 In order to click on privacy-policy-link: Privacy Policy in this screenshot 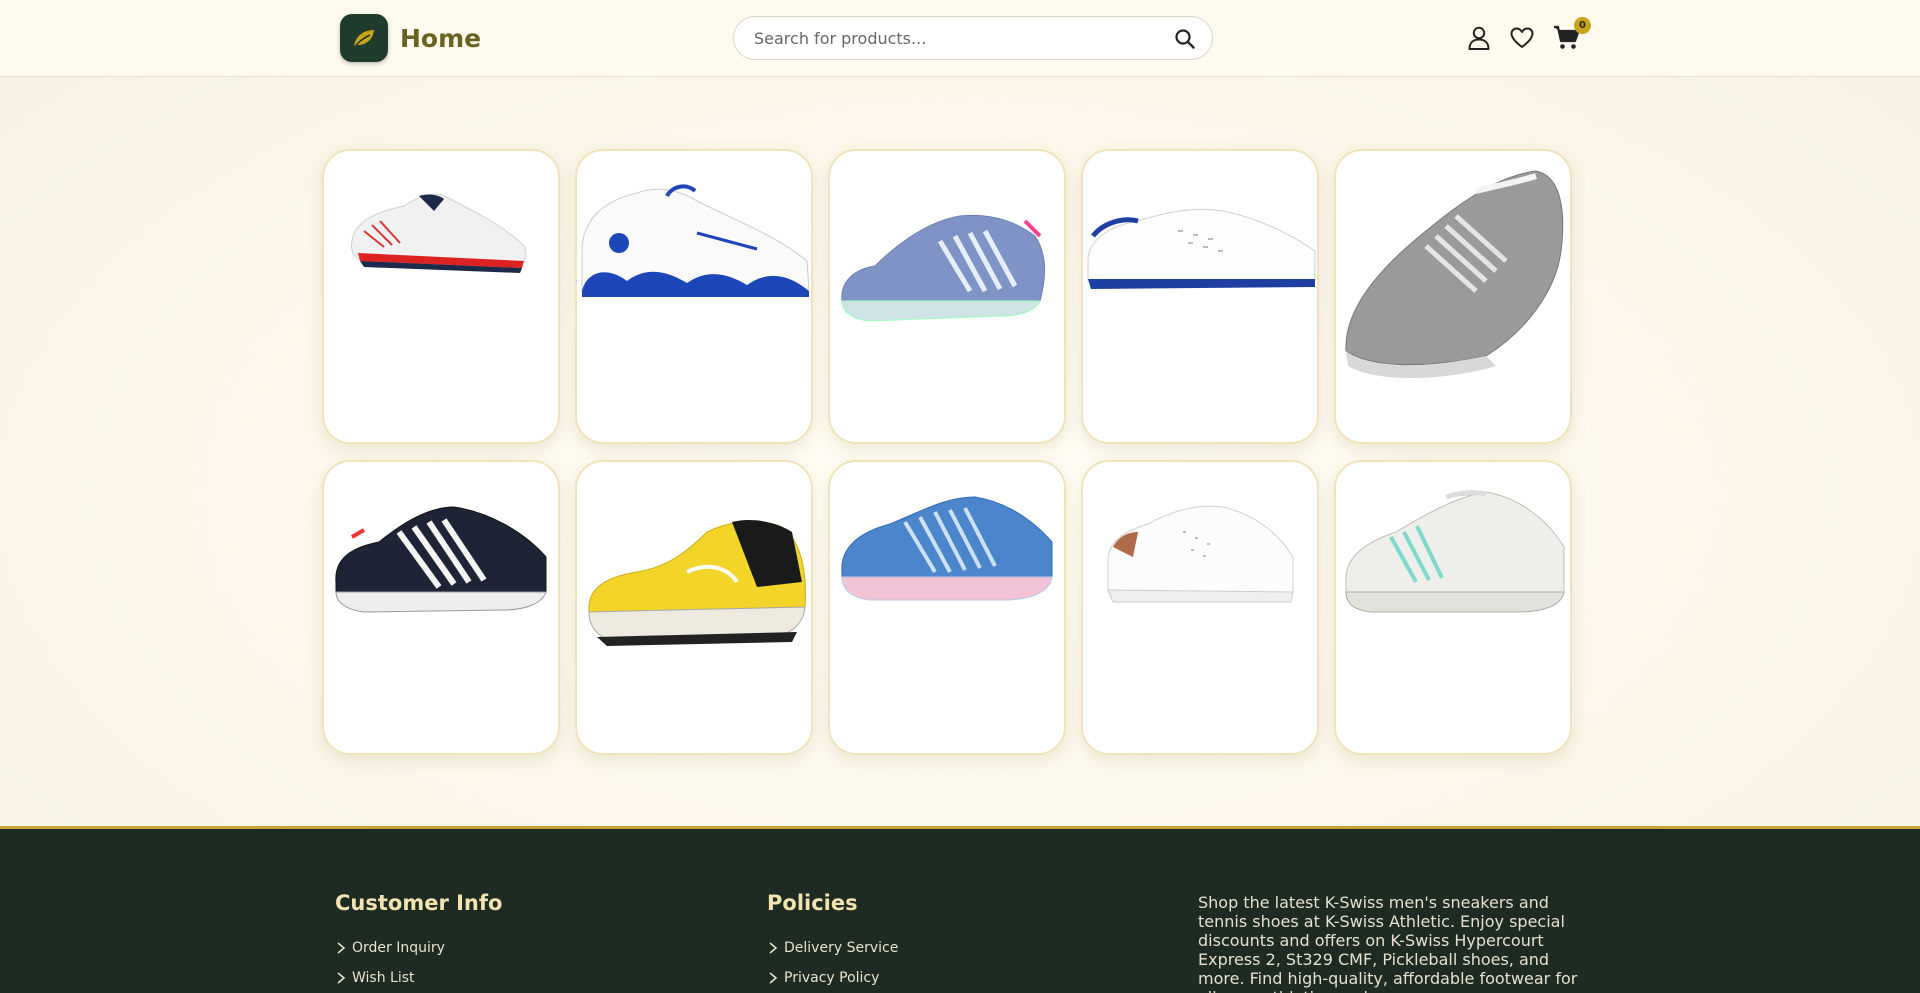, I will do `click(823, 978)`.